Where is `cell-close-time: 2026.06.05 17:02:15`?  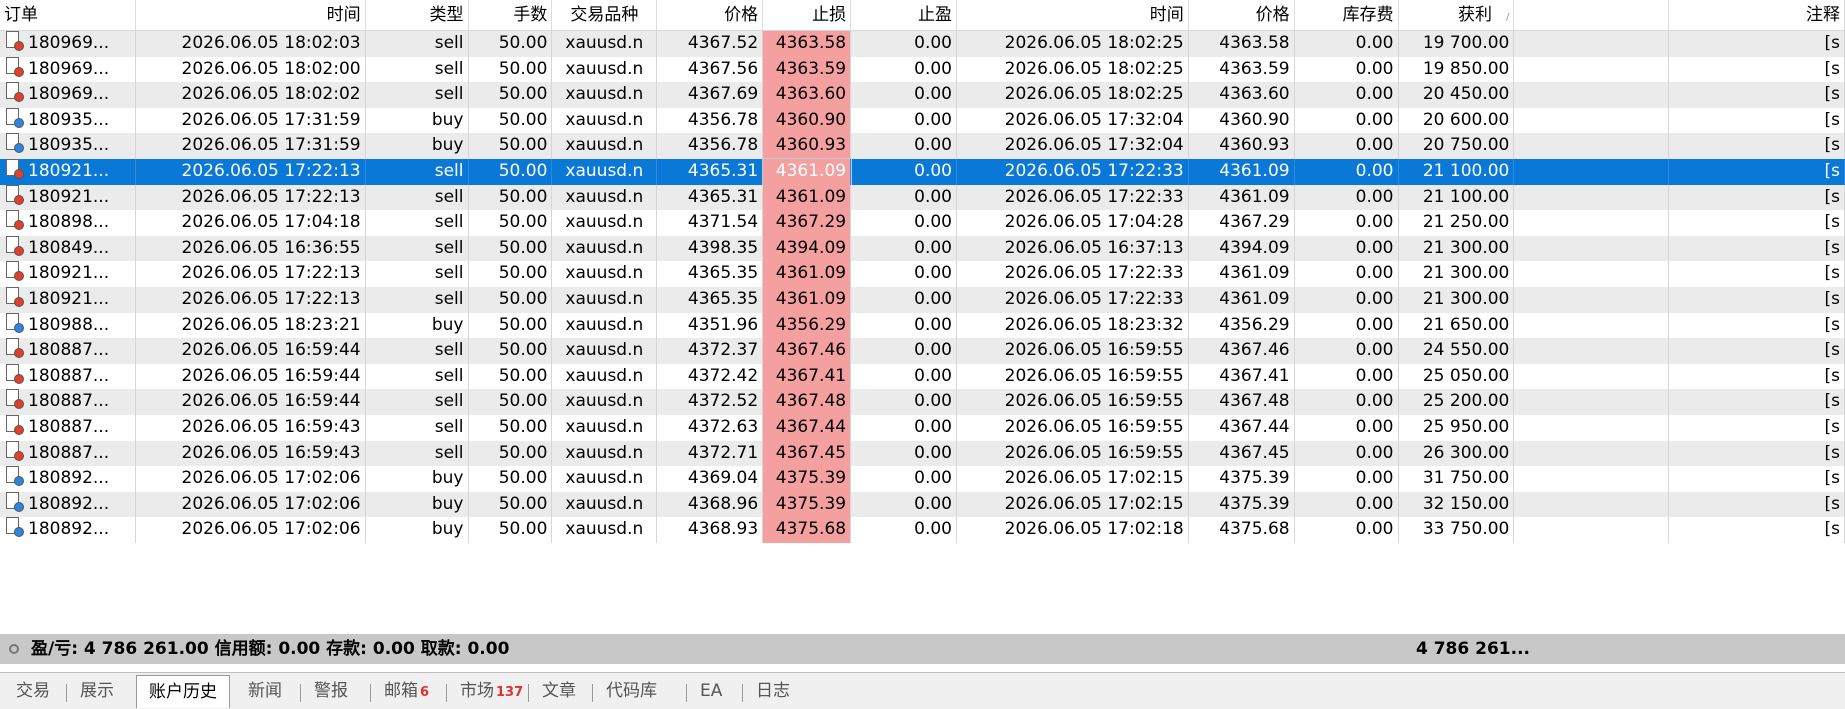
cell-close-time: 2026.06.05 17:02:15 is located at coordinates (1073, 479).